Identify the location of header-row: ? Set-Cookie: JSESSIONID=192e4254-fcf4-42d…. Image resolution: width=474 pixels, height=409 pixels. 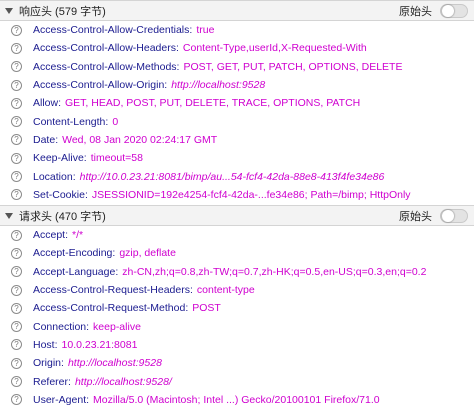
(237, 195).